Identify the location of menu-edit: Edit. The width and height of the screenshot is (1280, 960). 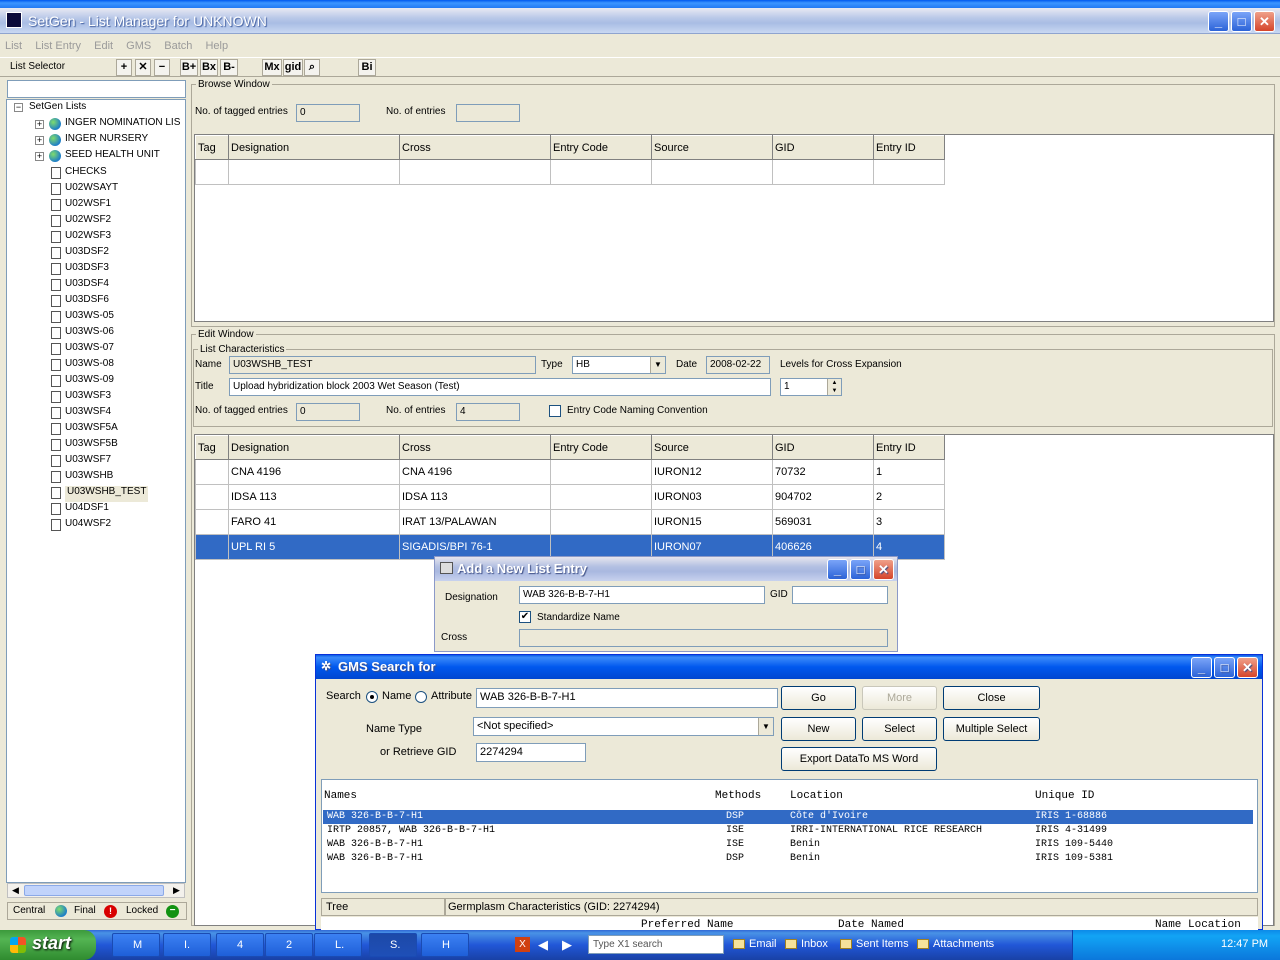
(103, 46).